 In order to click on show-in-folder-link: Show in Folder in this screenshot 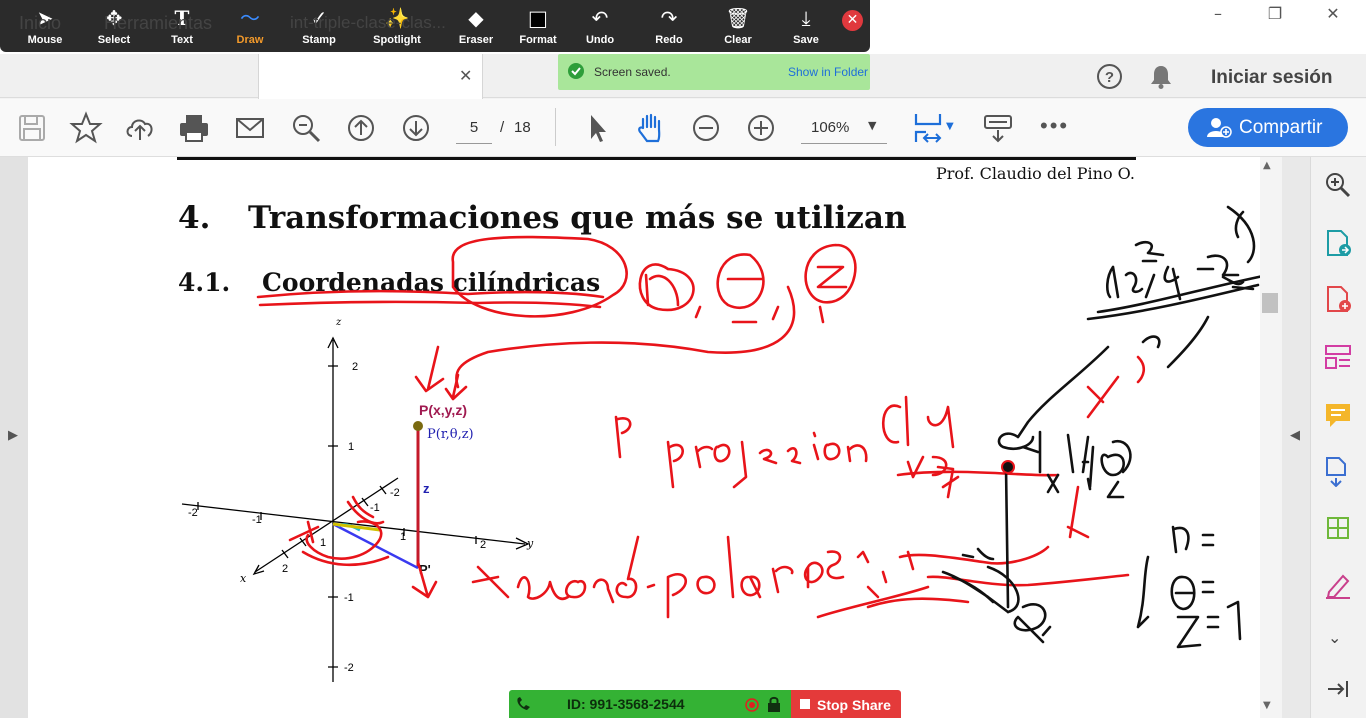, I will do `click(828, 72)`.